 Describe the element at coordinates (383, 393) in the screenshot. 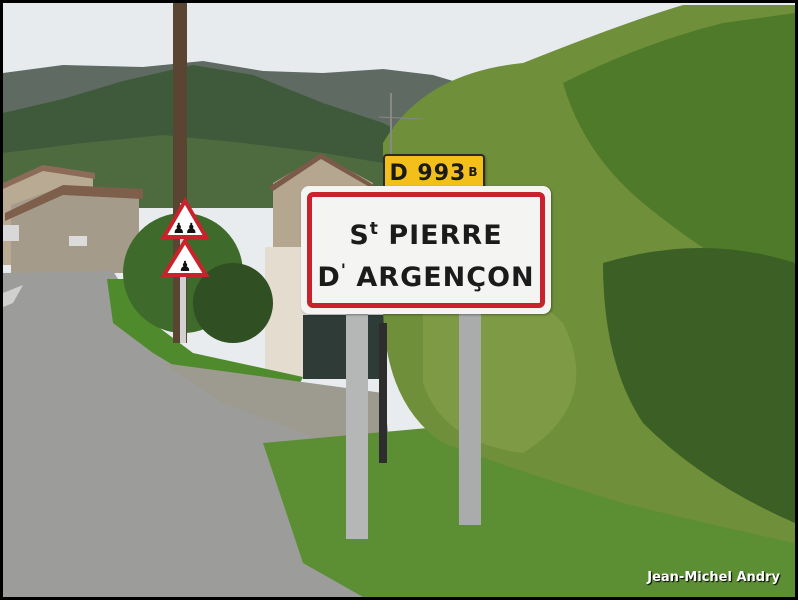

I see `fence-post` at that location.